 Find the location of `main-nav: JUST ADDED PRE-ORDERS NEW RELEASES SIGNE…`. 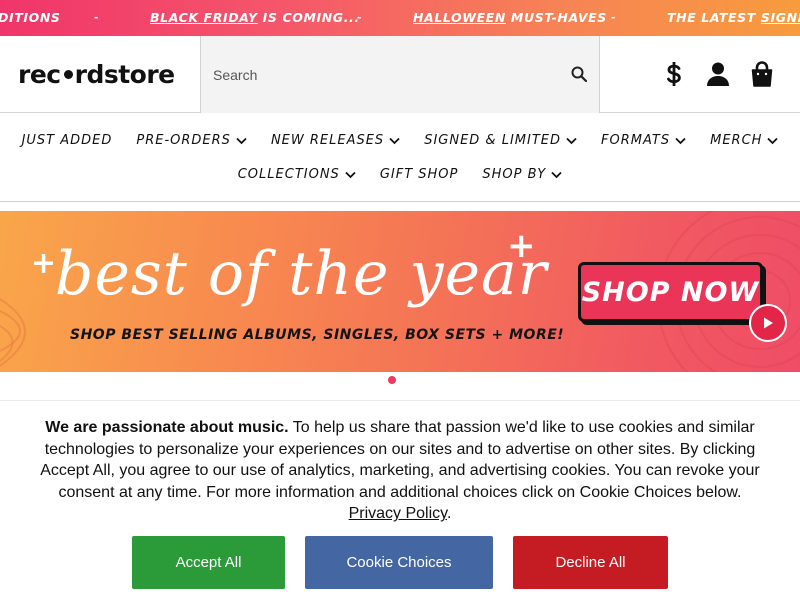

main-nav: JUST ADDED PRE-ORDERS NEW RELEASES SIGNE… is located at coordinates (400, 157).